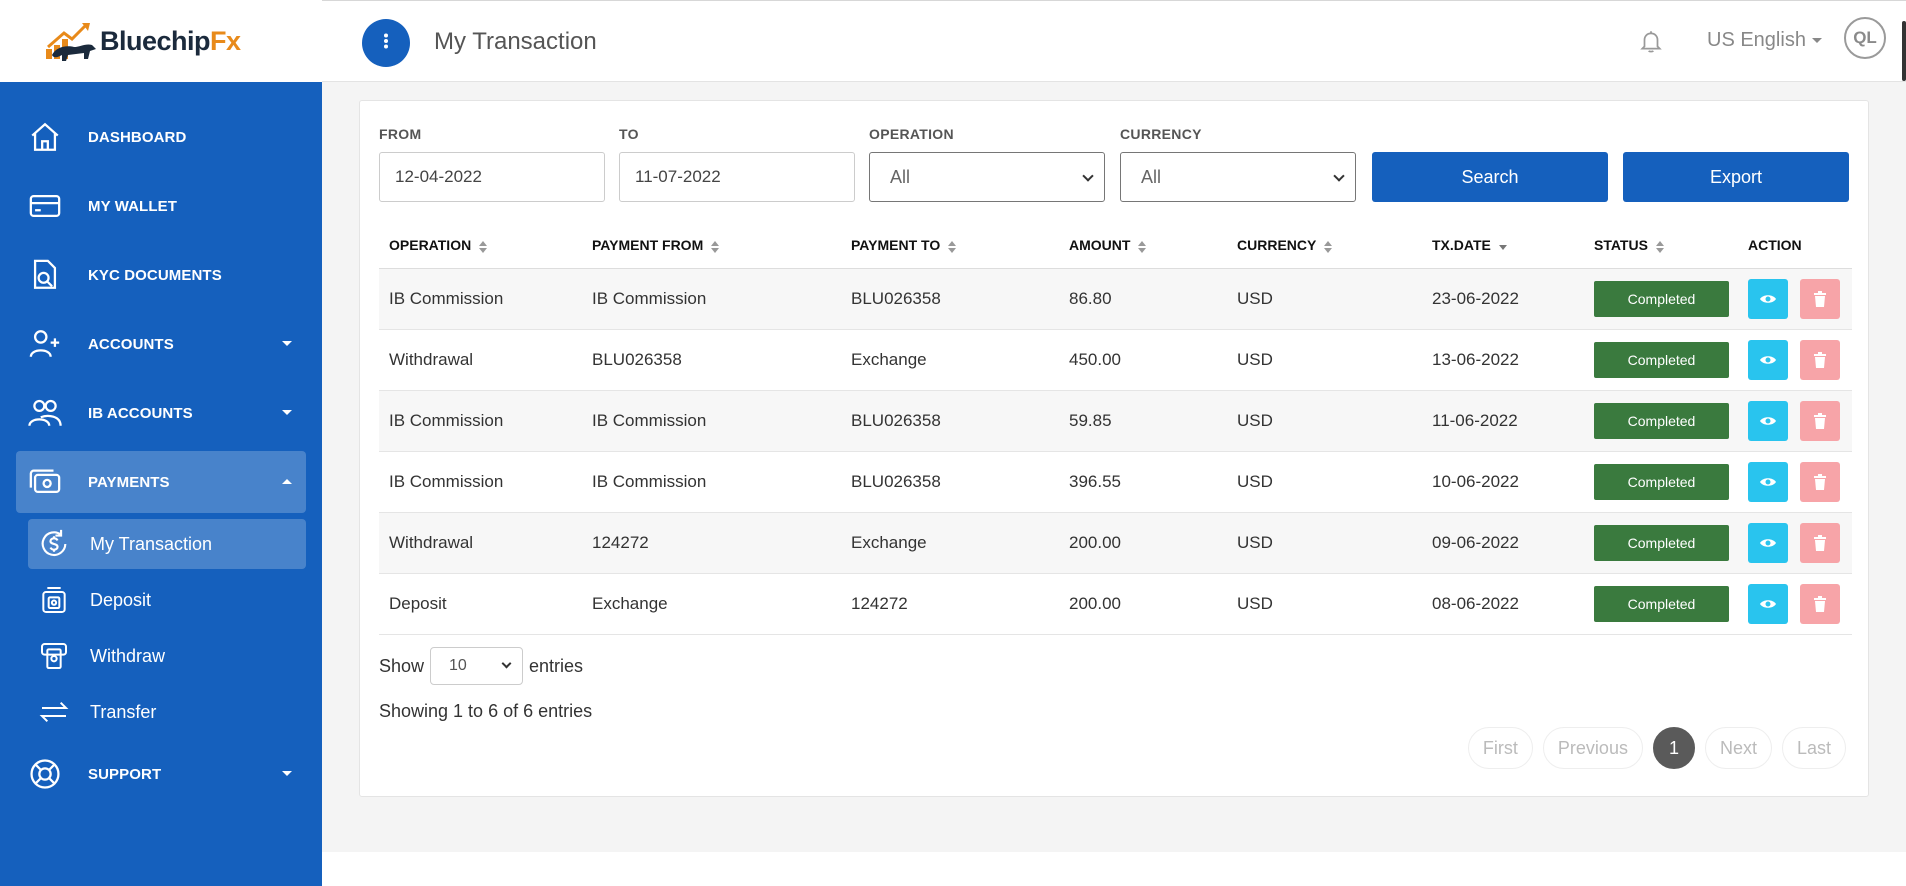 The image size is (1906, 886). What do you see at coordinates (386, 43) in the screenshot?
I see `menu-toggle-button` at bounding box center [386, 43].